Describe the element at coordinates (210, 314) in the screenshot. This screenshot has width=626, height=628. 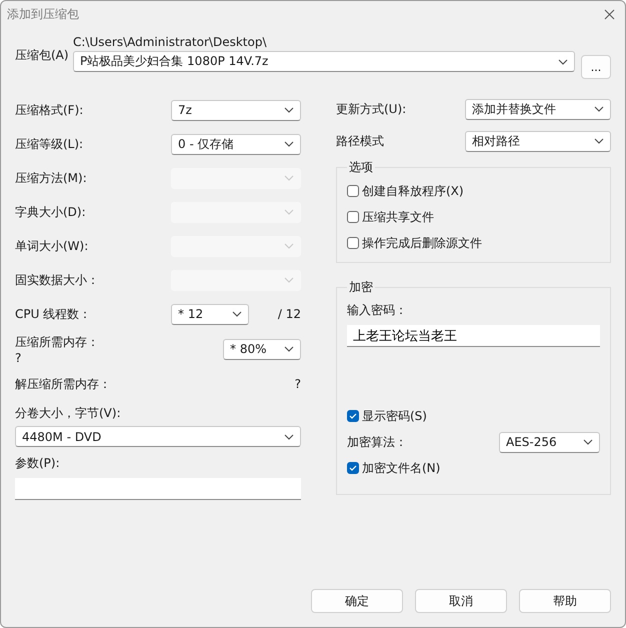
I see `dropdown: * 12` at that location.